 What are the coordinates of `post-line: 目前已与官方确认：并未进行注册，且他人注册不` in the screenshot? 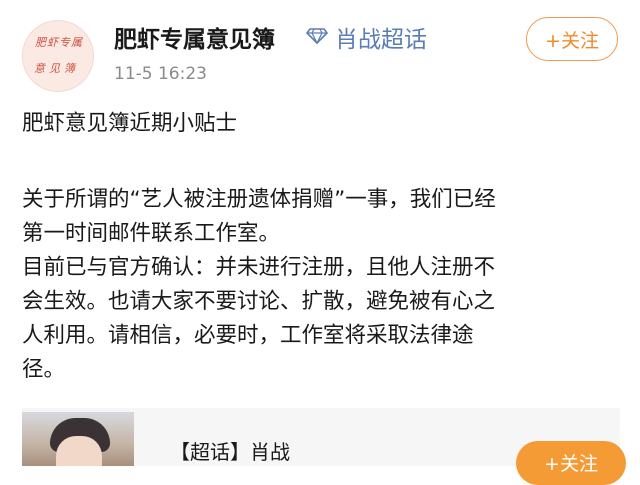 It's located at (259, 267).